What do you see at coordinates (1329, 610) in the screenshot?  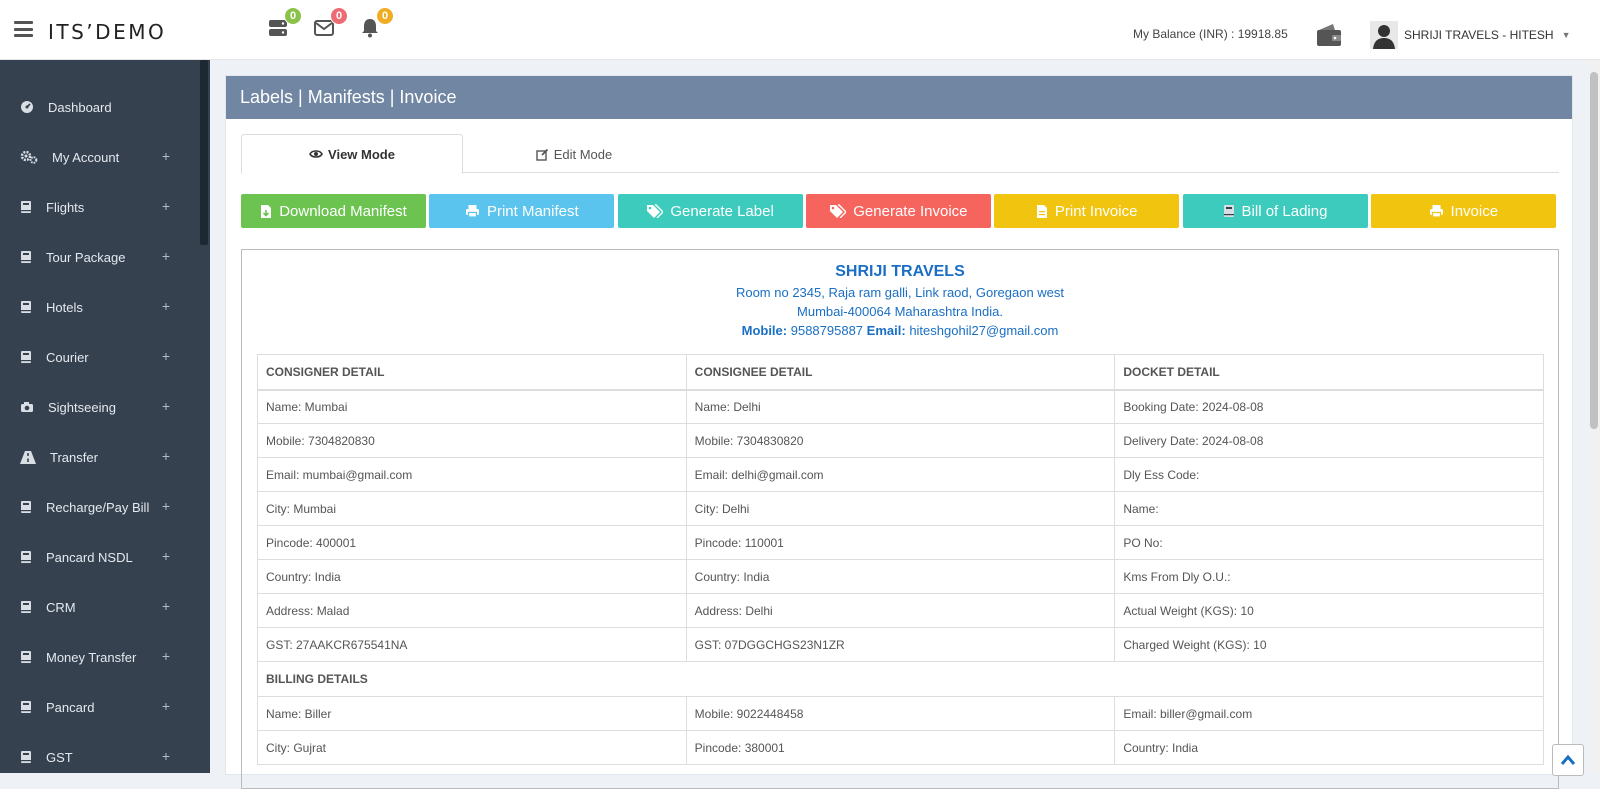 I see `table-cell: Actual Weight (KGS): 10` at bounding box center [1329, 610].